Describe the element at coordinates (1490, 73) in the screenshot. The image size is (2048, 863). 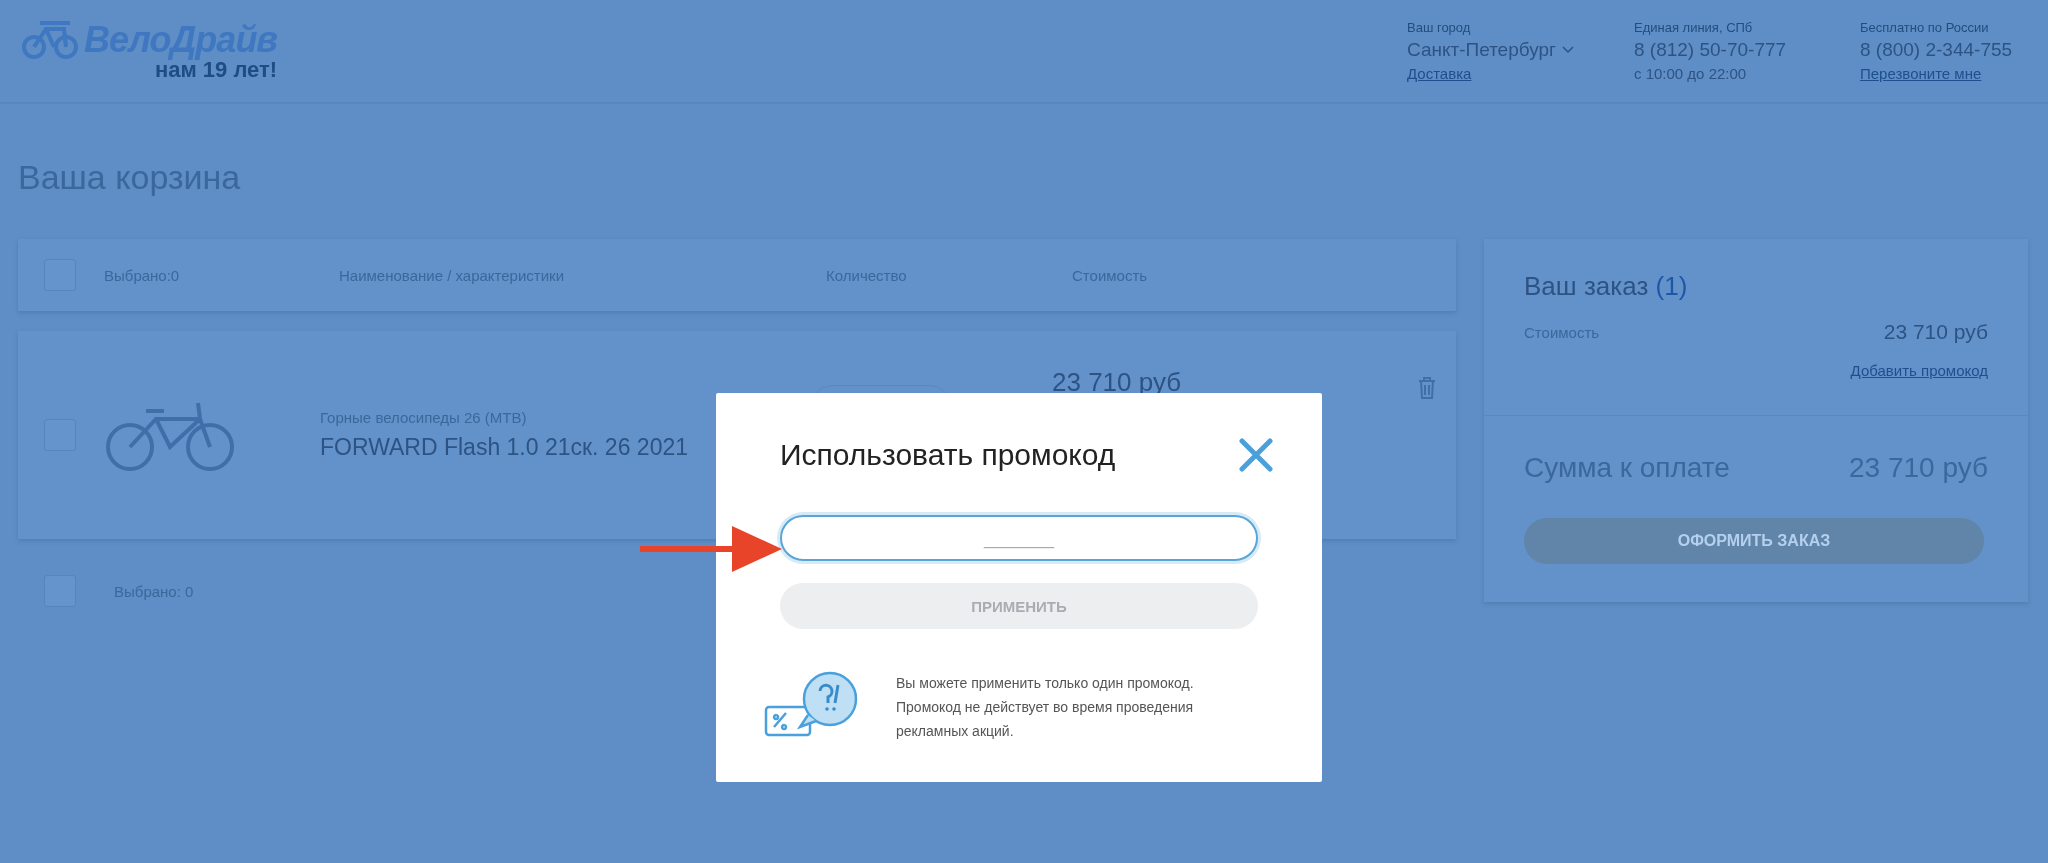
I see `contact-link: Доставка` at that location.